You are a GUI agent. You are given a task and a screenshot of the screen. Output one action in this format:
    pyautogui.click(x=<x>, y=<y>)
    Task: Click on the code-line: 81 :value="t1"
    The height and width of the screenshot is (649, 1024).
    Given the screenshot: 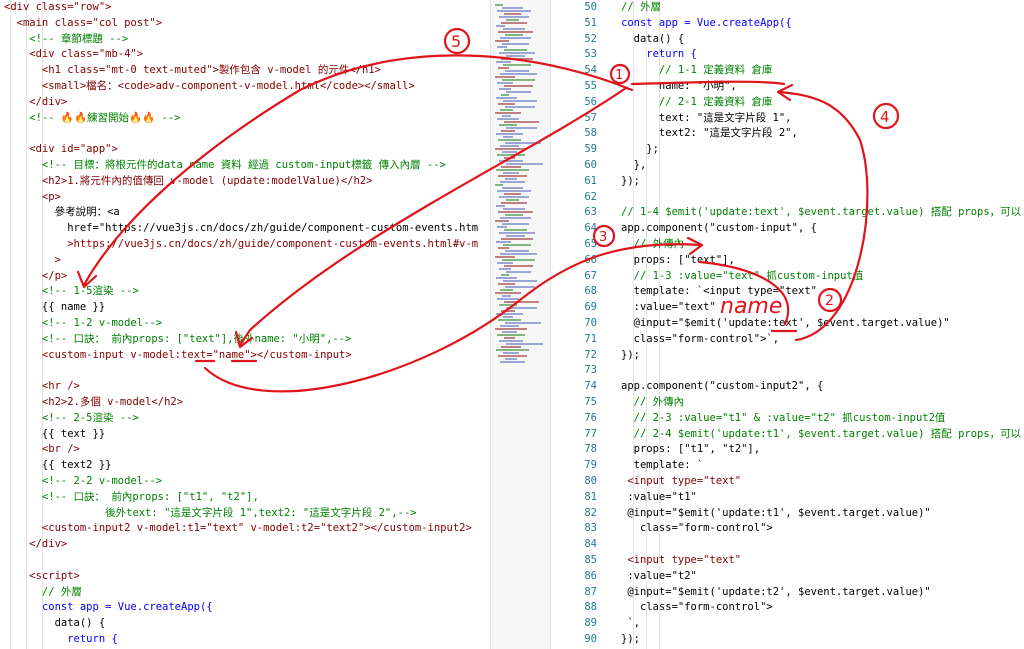 What is the action you would take?
    pyautogui.click(x=787, y=498)
    